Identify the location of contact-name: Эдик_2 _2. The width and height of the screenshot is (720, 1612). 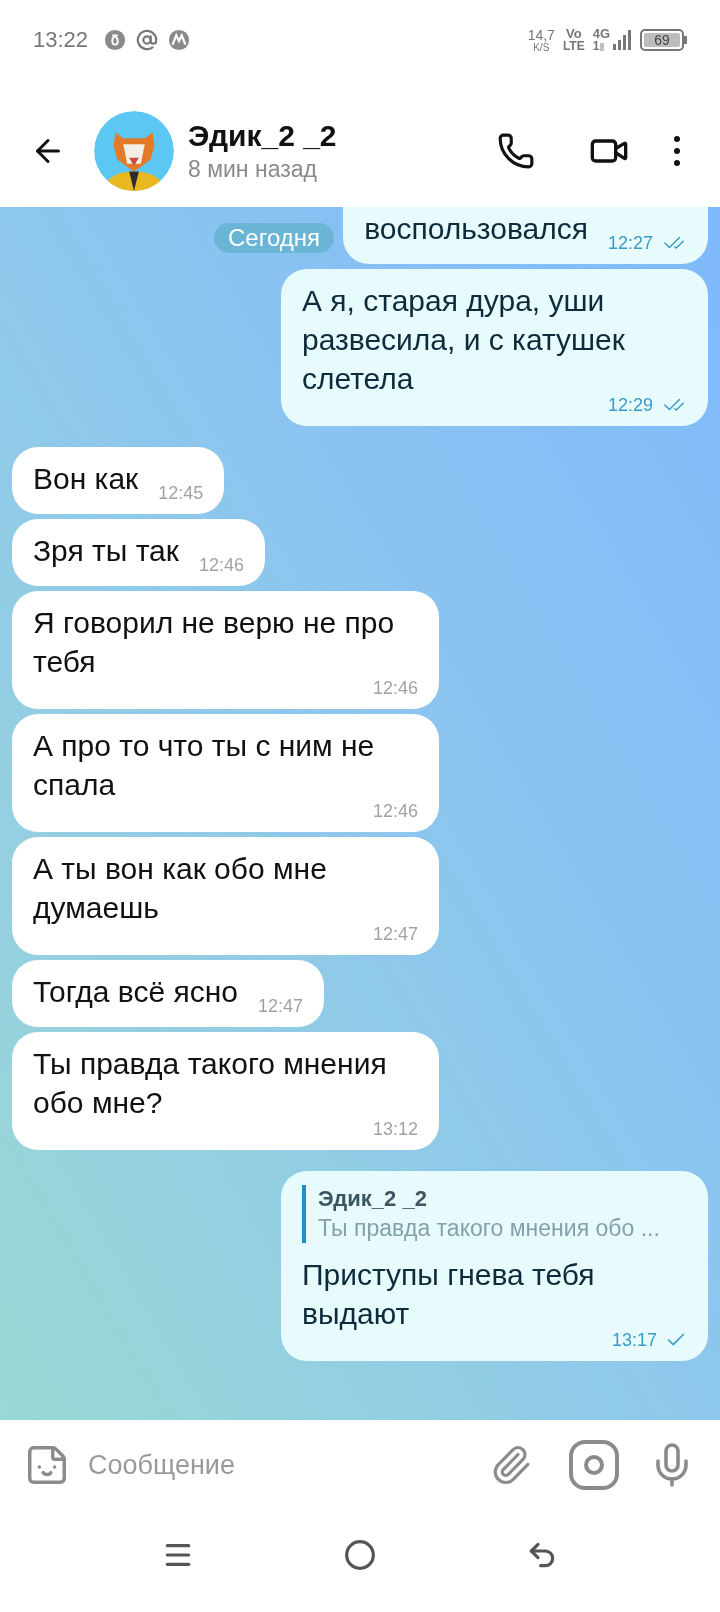
(262, 136).